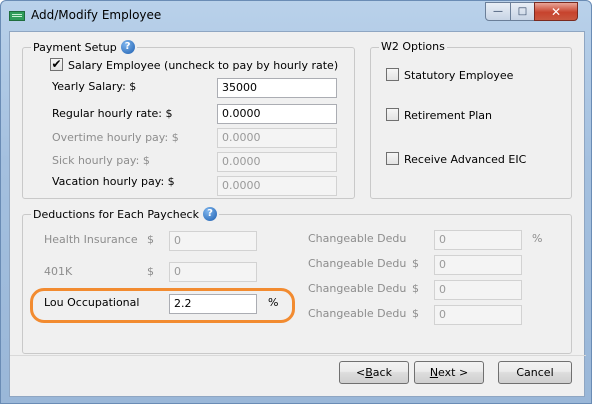  I want to click on 401k-label: 401K, so click(58, 271).